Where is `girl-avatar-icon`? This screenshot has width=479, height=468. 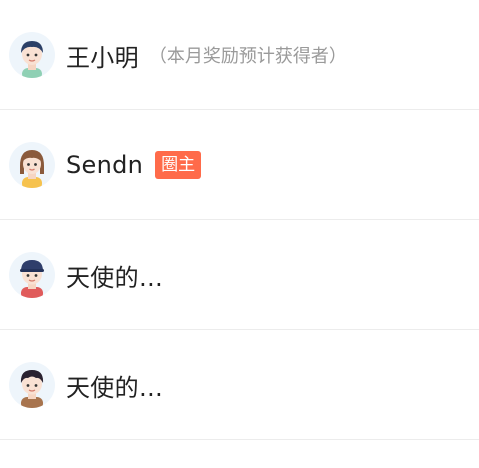
girl-avatar-icon is located at coordinates (32, 165).